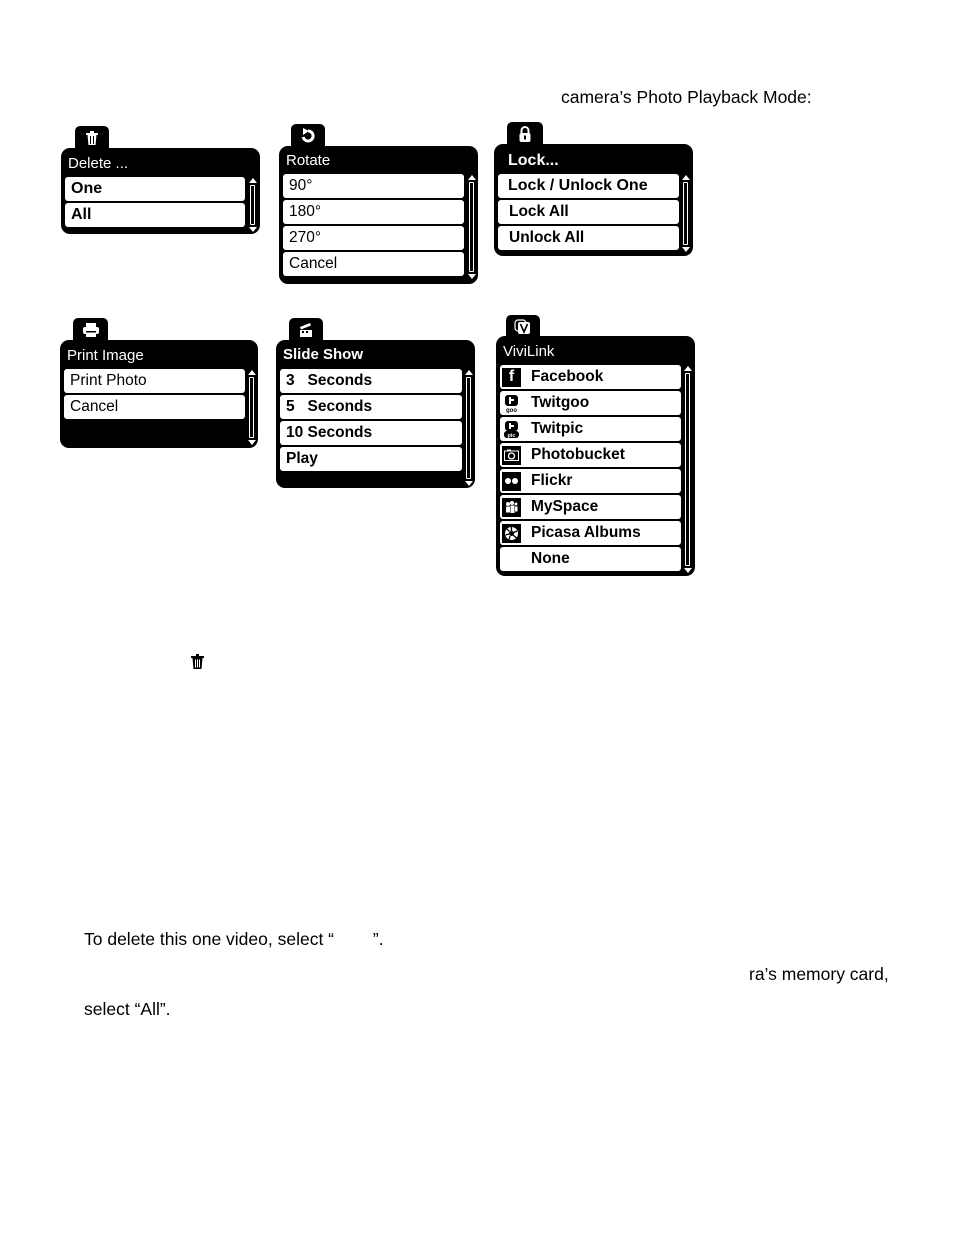  Describe the element at coordinates (371, 459) in the screenshot. I see `slideshow-play-option: Play` at that location.